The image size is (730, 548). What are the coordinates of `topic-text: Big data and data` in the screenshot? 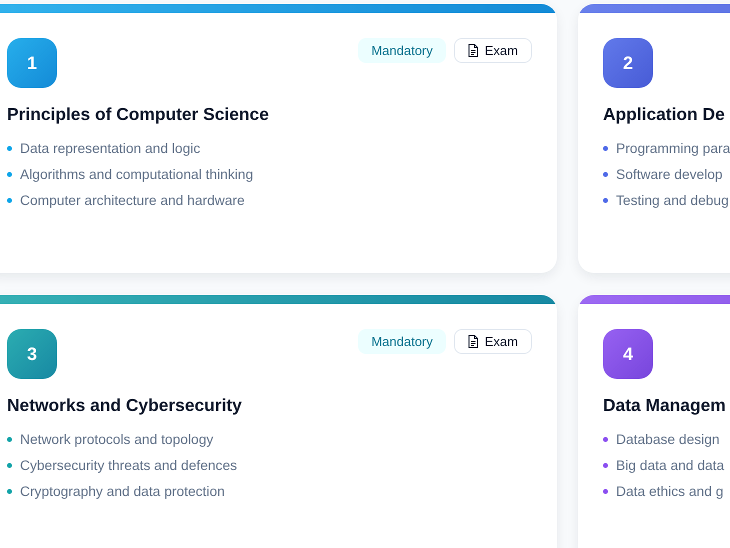 It's located at (670, 465).